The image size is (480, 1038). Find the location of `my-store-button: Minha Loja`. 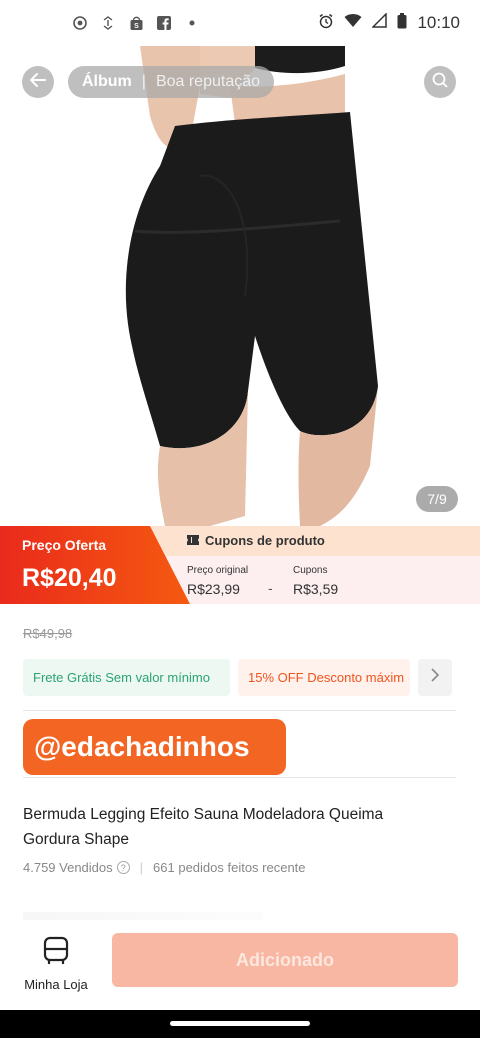

my-store-button: Minha Loja is located at coordinates (56, 964).